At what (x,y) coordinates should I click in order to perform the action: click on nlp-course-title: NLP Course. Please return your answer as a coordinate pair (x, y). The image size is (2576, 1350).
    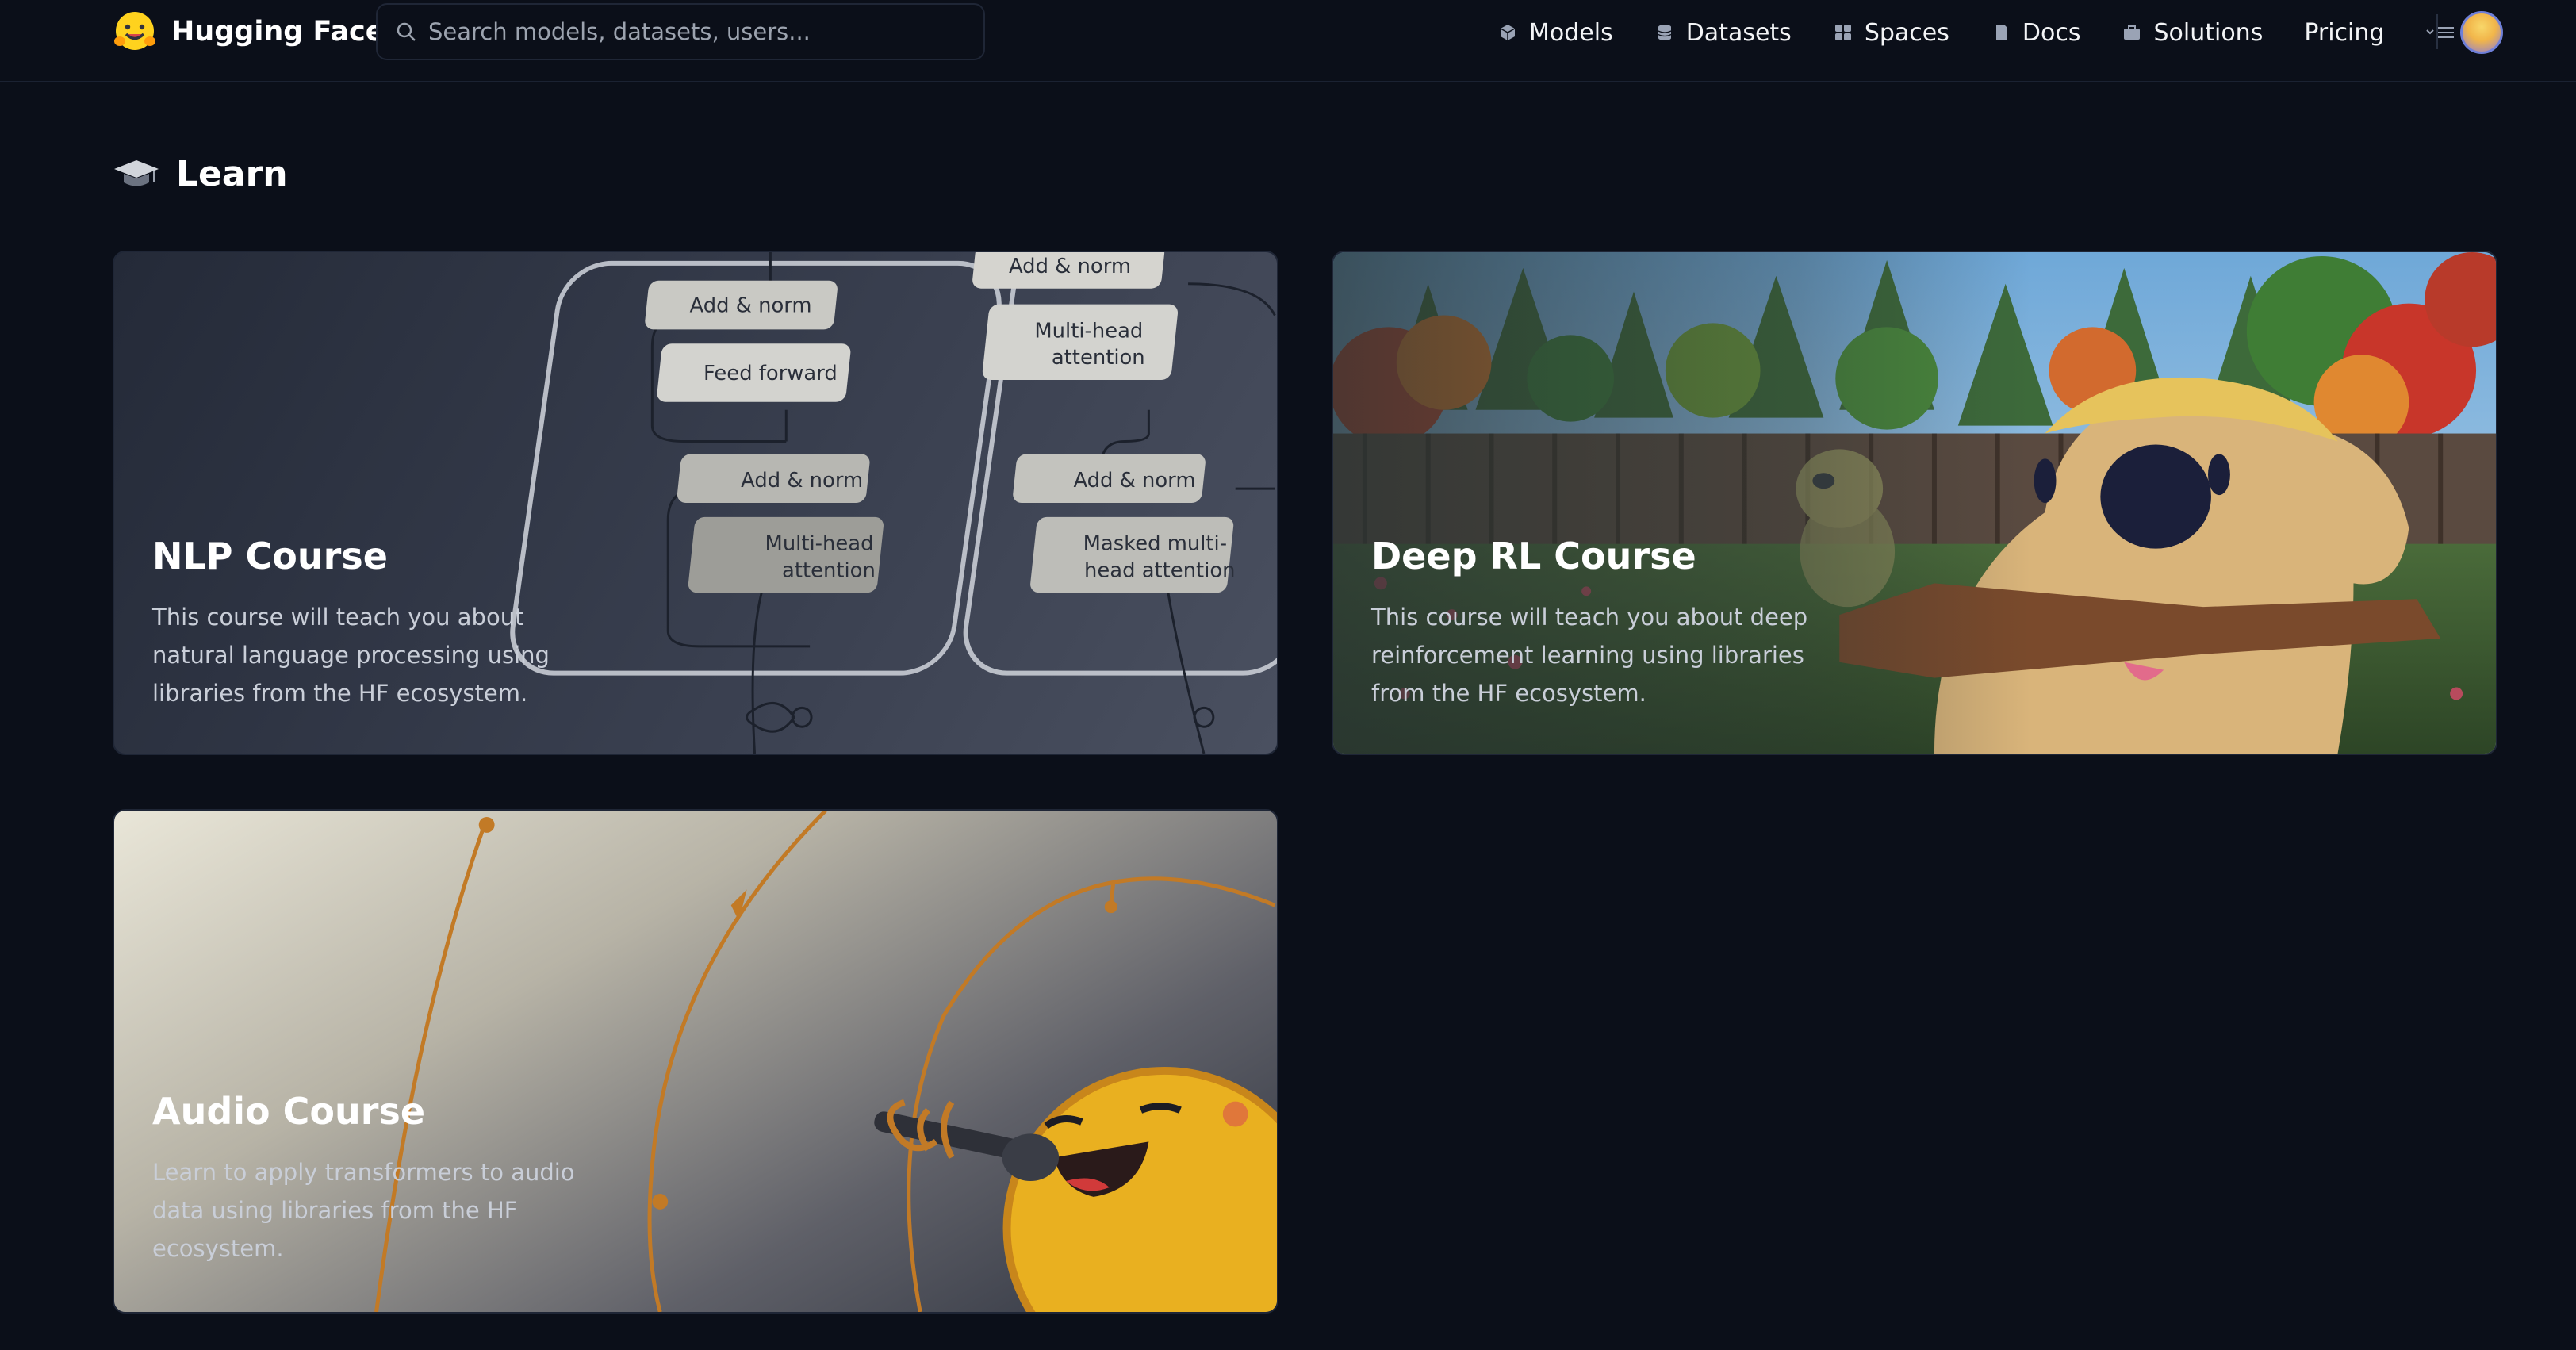
    Looking at the image, I should click on (270, 556).